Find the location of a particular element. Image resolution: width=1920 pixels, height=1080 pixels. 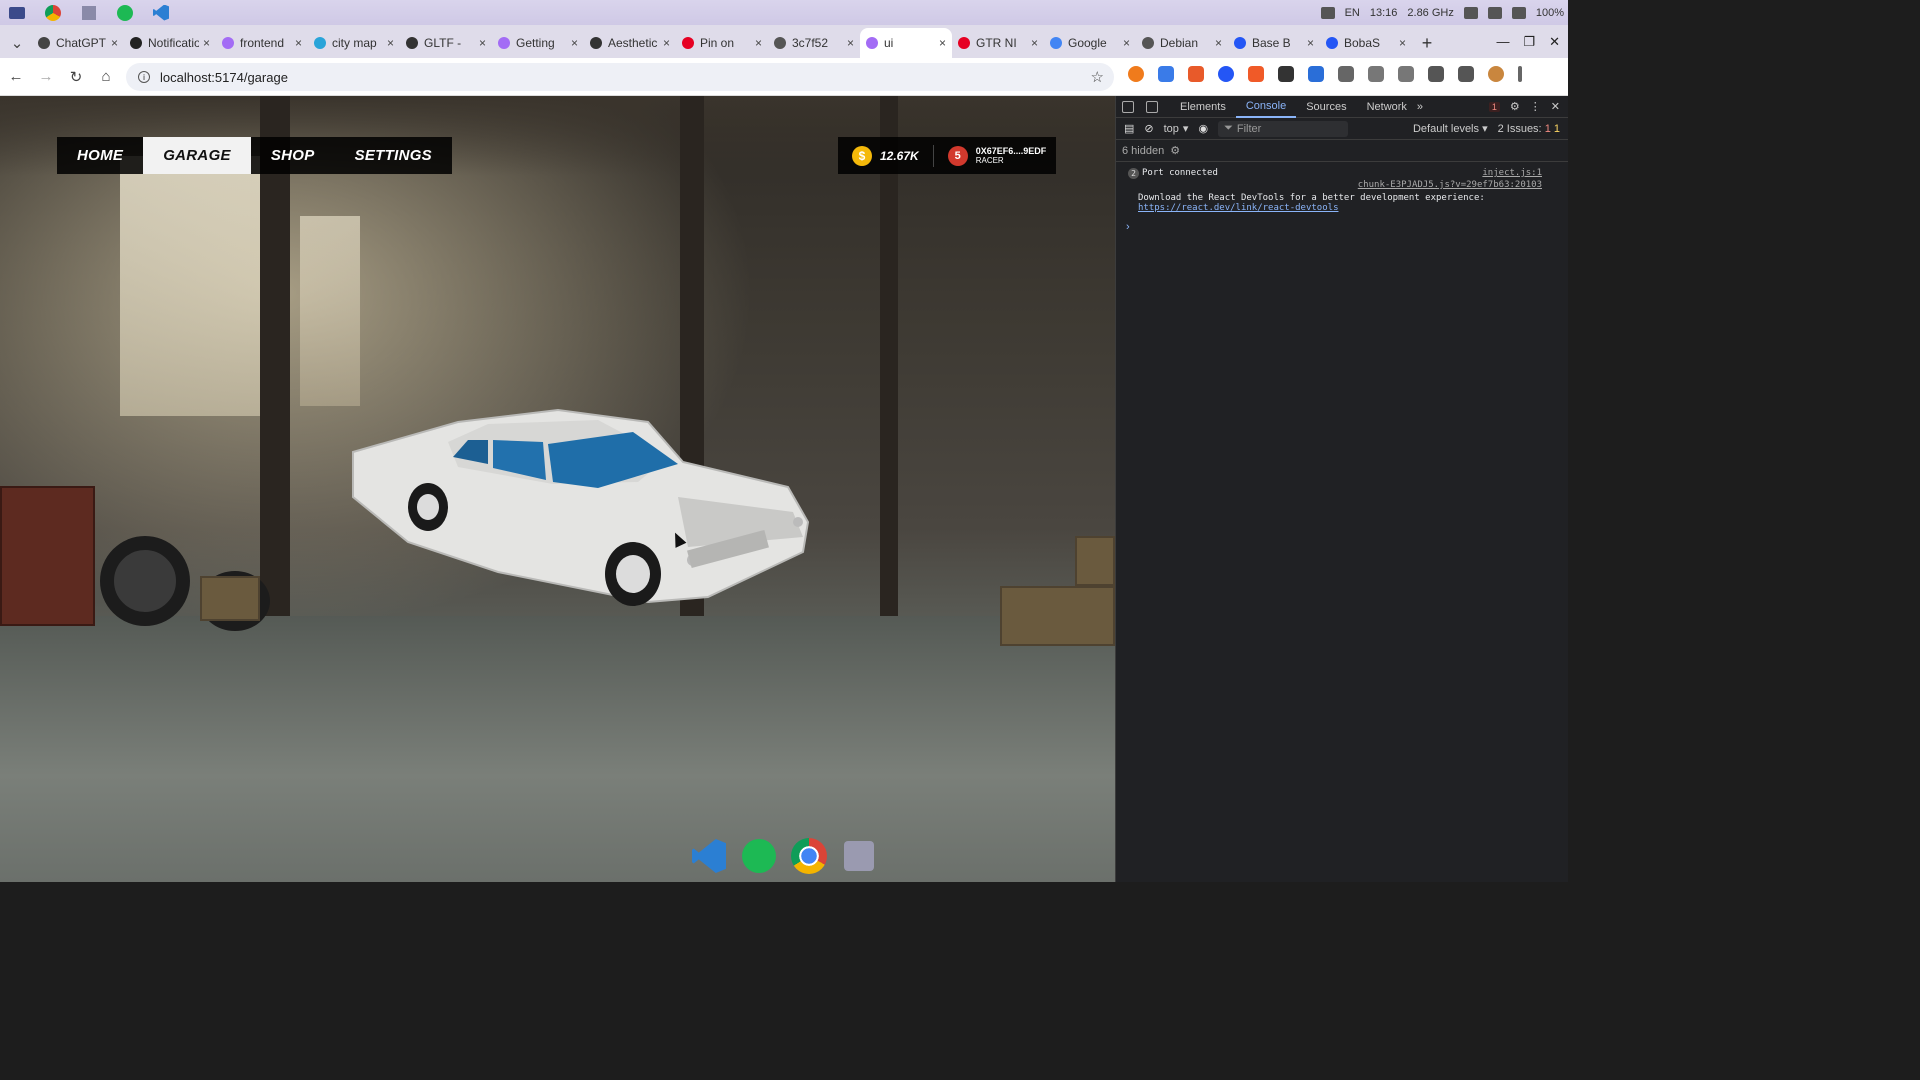

clipboard-icon is located at coordinates (1470, 12).